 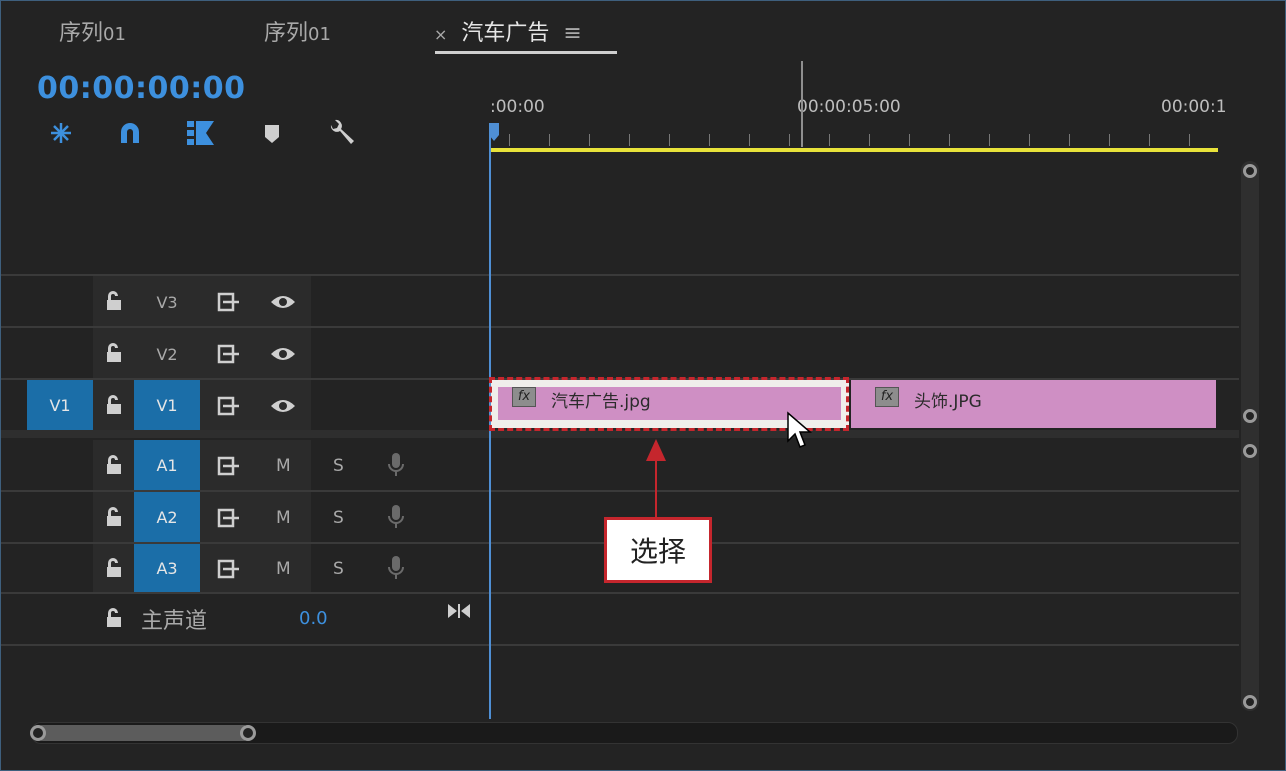 I want to click on playhead-handle, so click(x=494, y=133).